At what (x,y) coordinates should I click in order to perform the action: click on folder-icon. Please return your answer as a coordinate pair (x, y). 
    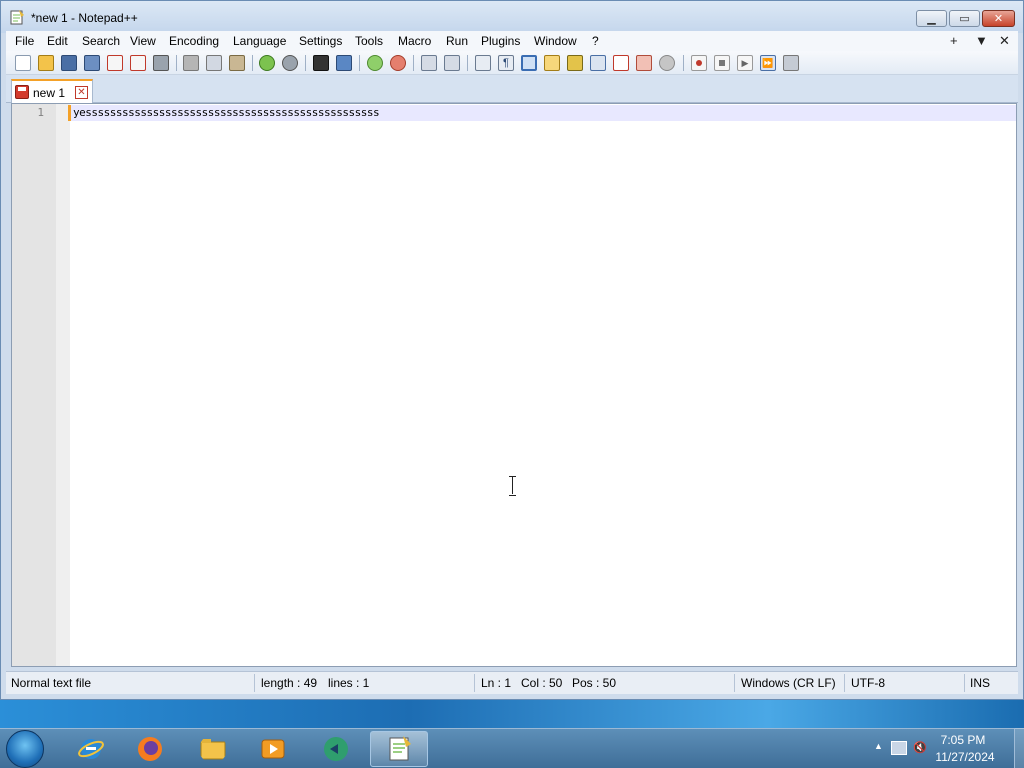
    Looking at the image, I should click on (213, 749).